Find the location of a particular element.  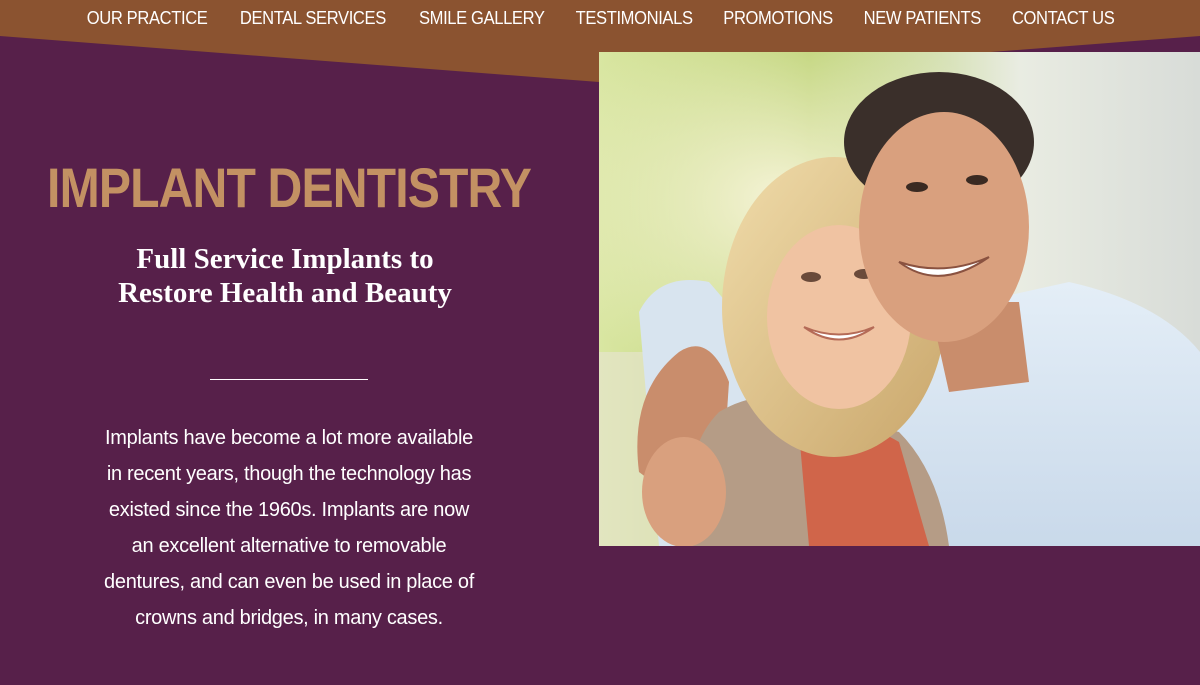

nav-our-practice: OUR PRACTICE is located at coordinates (147, 18).